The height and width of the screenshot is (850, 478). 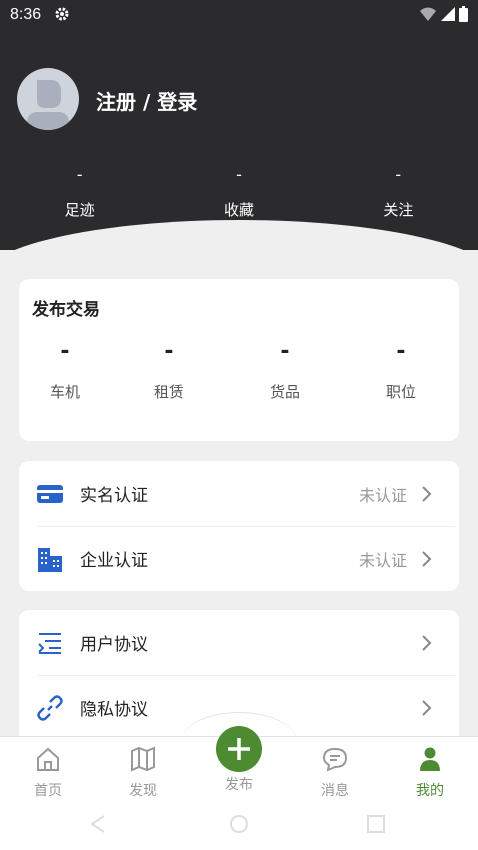 What do you see at coordinates (169, 370) in the screenshot?
I see `trade-item-lease: - 租赁` at bounding box center [169, 370].